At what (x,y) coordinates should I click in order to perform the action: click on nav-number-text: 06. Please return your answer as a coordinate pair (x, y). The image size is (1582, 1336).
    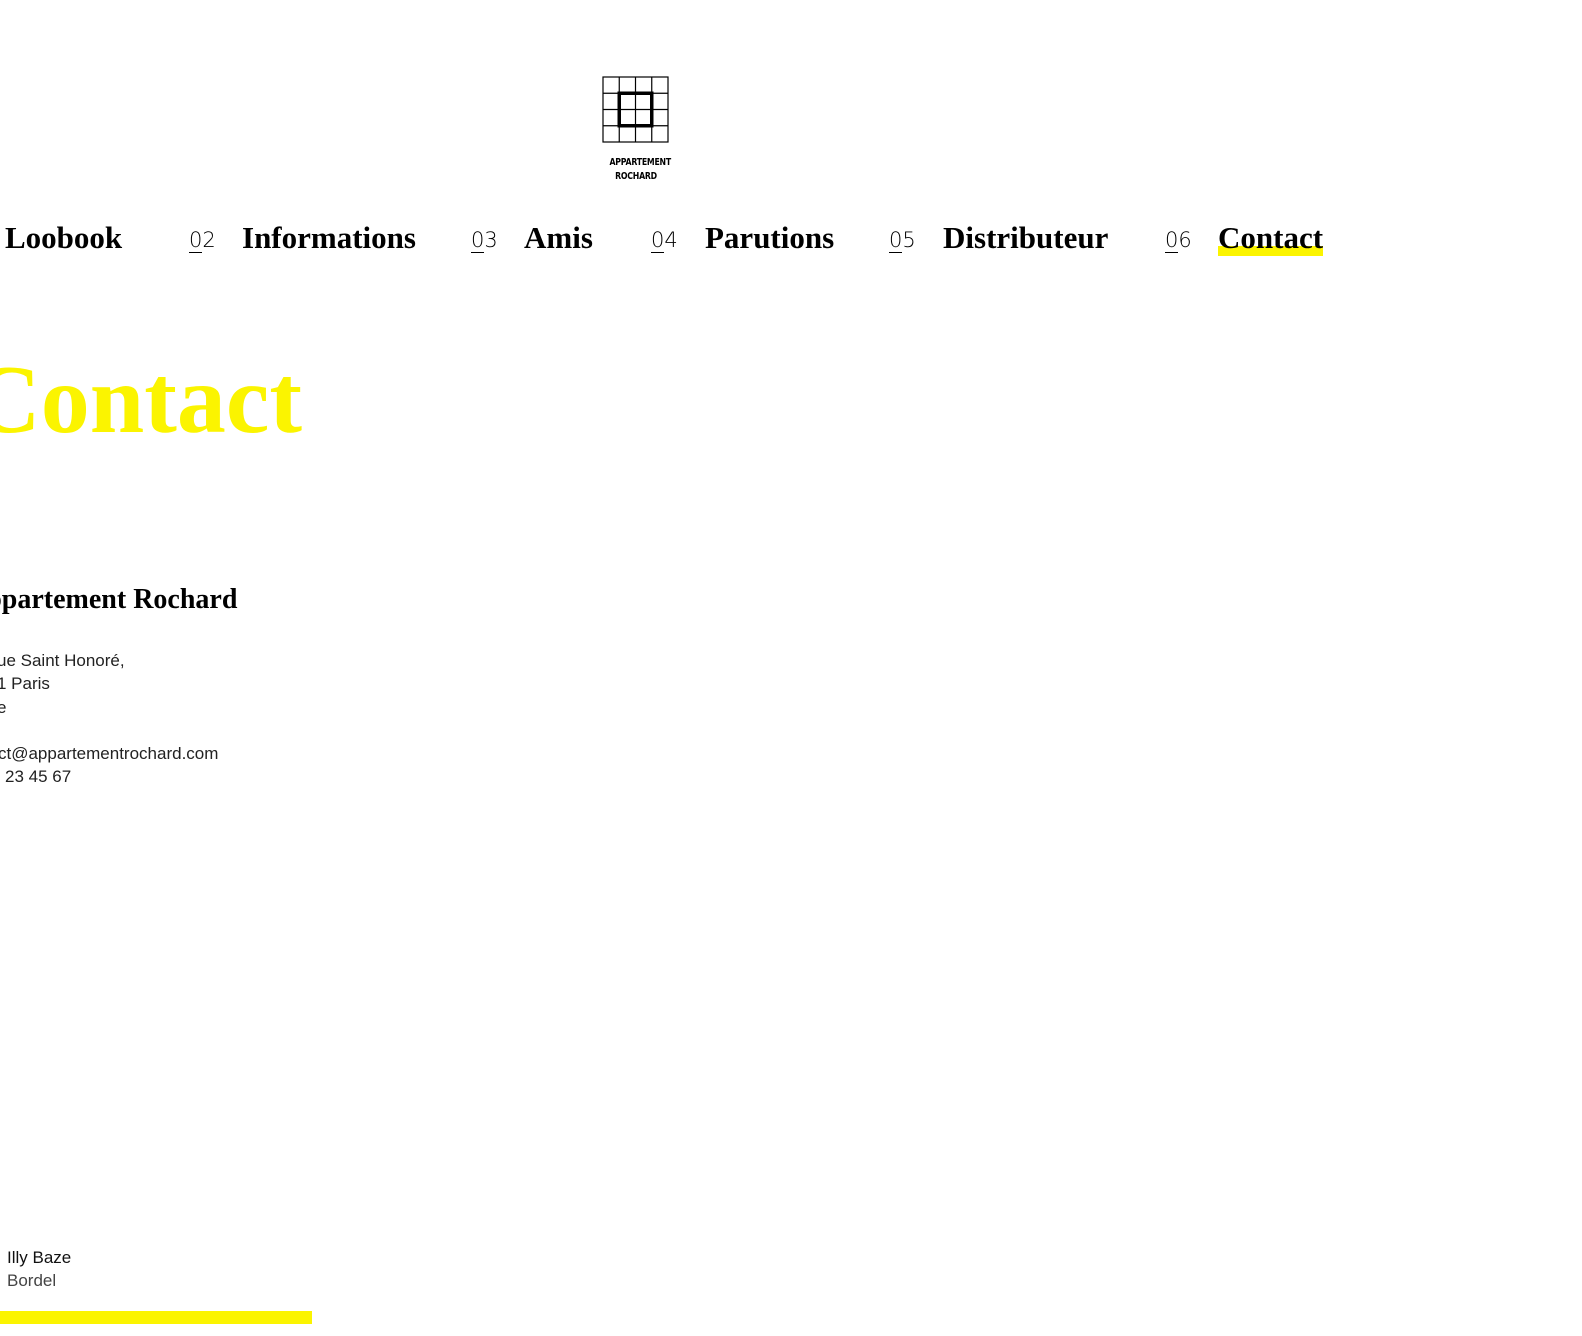
    Looking at the image, I should click on (1178, 240).